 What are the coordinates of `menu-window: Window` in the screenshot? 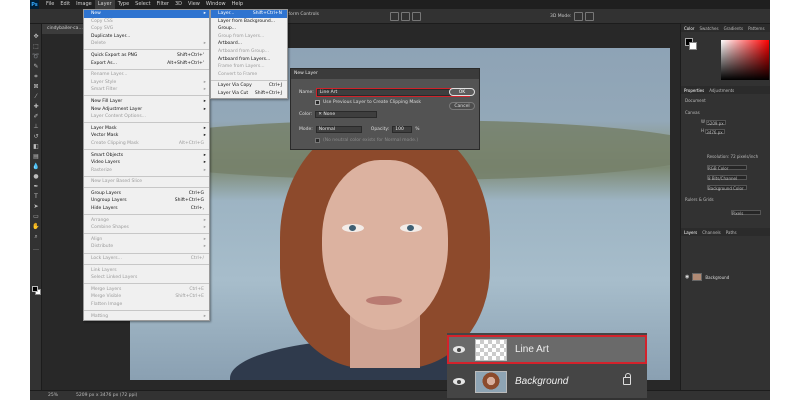 It's located at (216, 4).